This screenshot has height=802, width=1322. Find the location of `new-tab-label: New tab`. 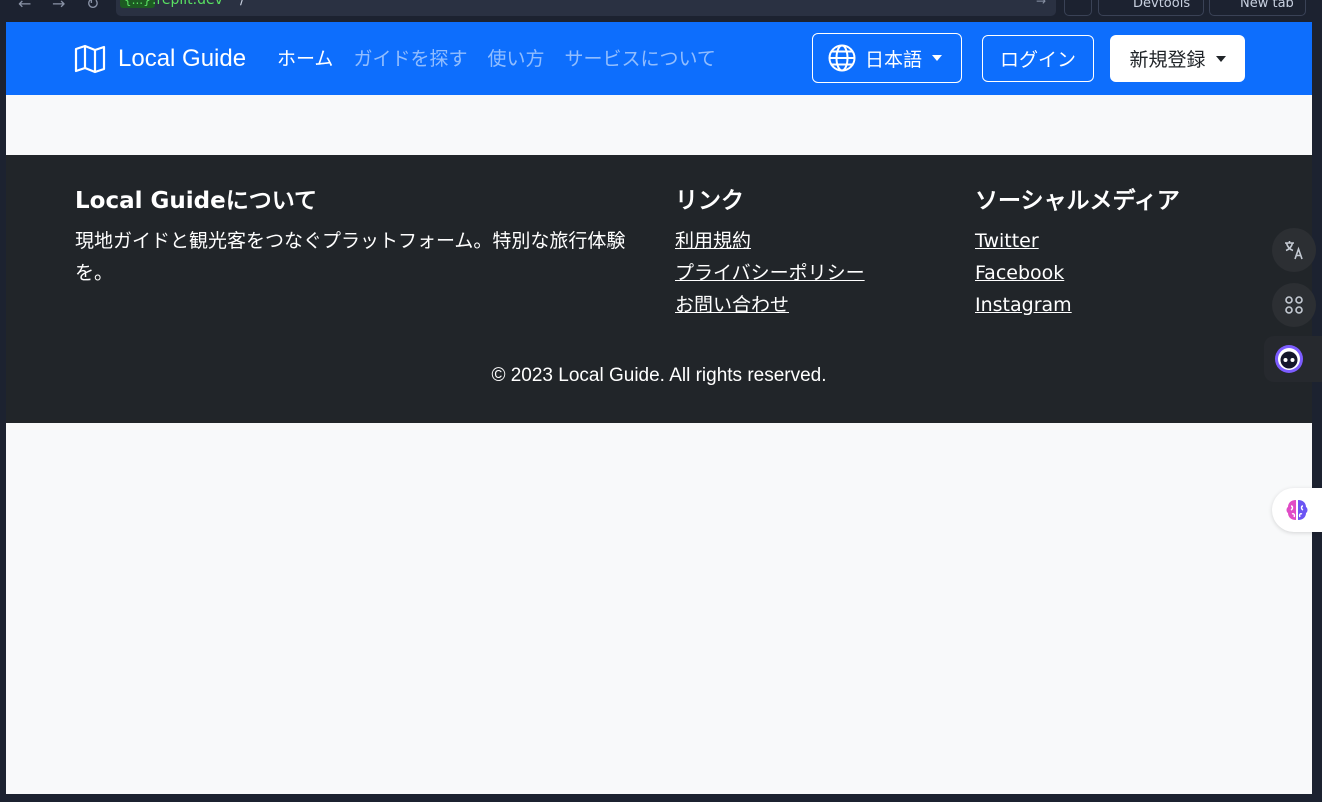

new-tab-label: New tab is located at coordinates (1267, 5).